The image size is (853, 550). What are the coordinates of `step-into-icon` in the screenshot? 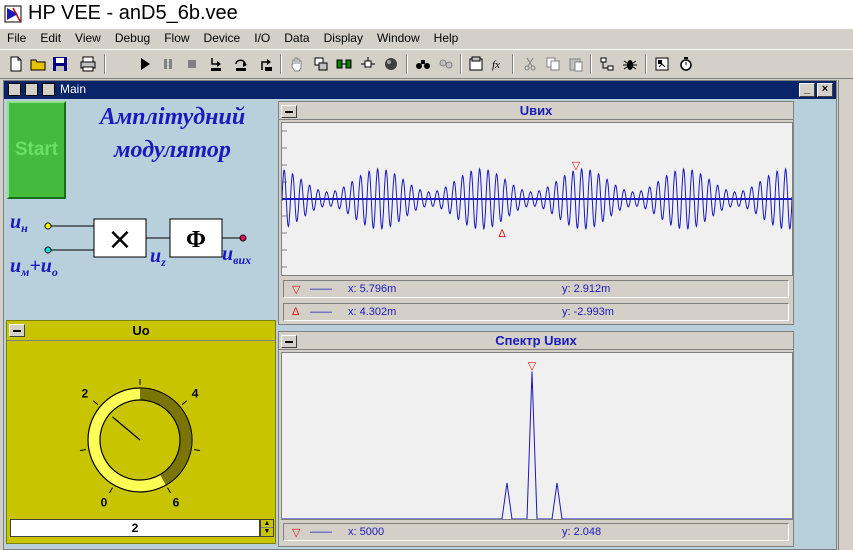 It's located at (216, 64).